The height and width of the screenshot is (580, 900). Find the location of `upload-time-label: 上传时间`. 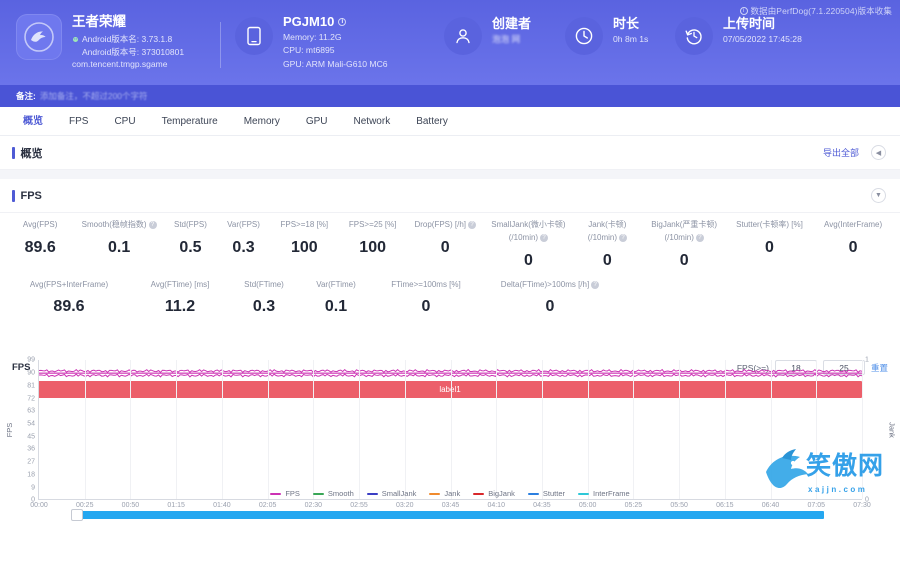

upload-time-label: 上传时间 is located at coordinates (749, 23).